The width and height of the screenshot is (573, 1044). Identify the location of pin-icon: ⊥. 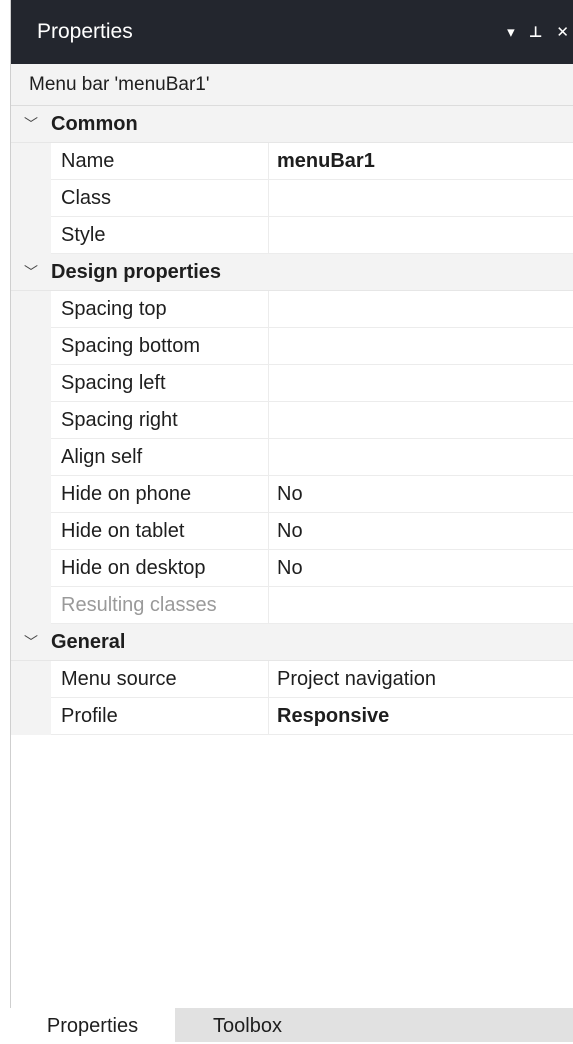
(536, 32).